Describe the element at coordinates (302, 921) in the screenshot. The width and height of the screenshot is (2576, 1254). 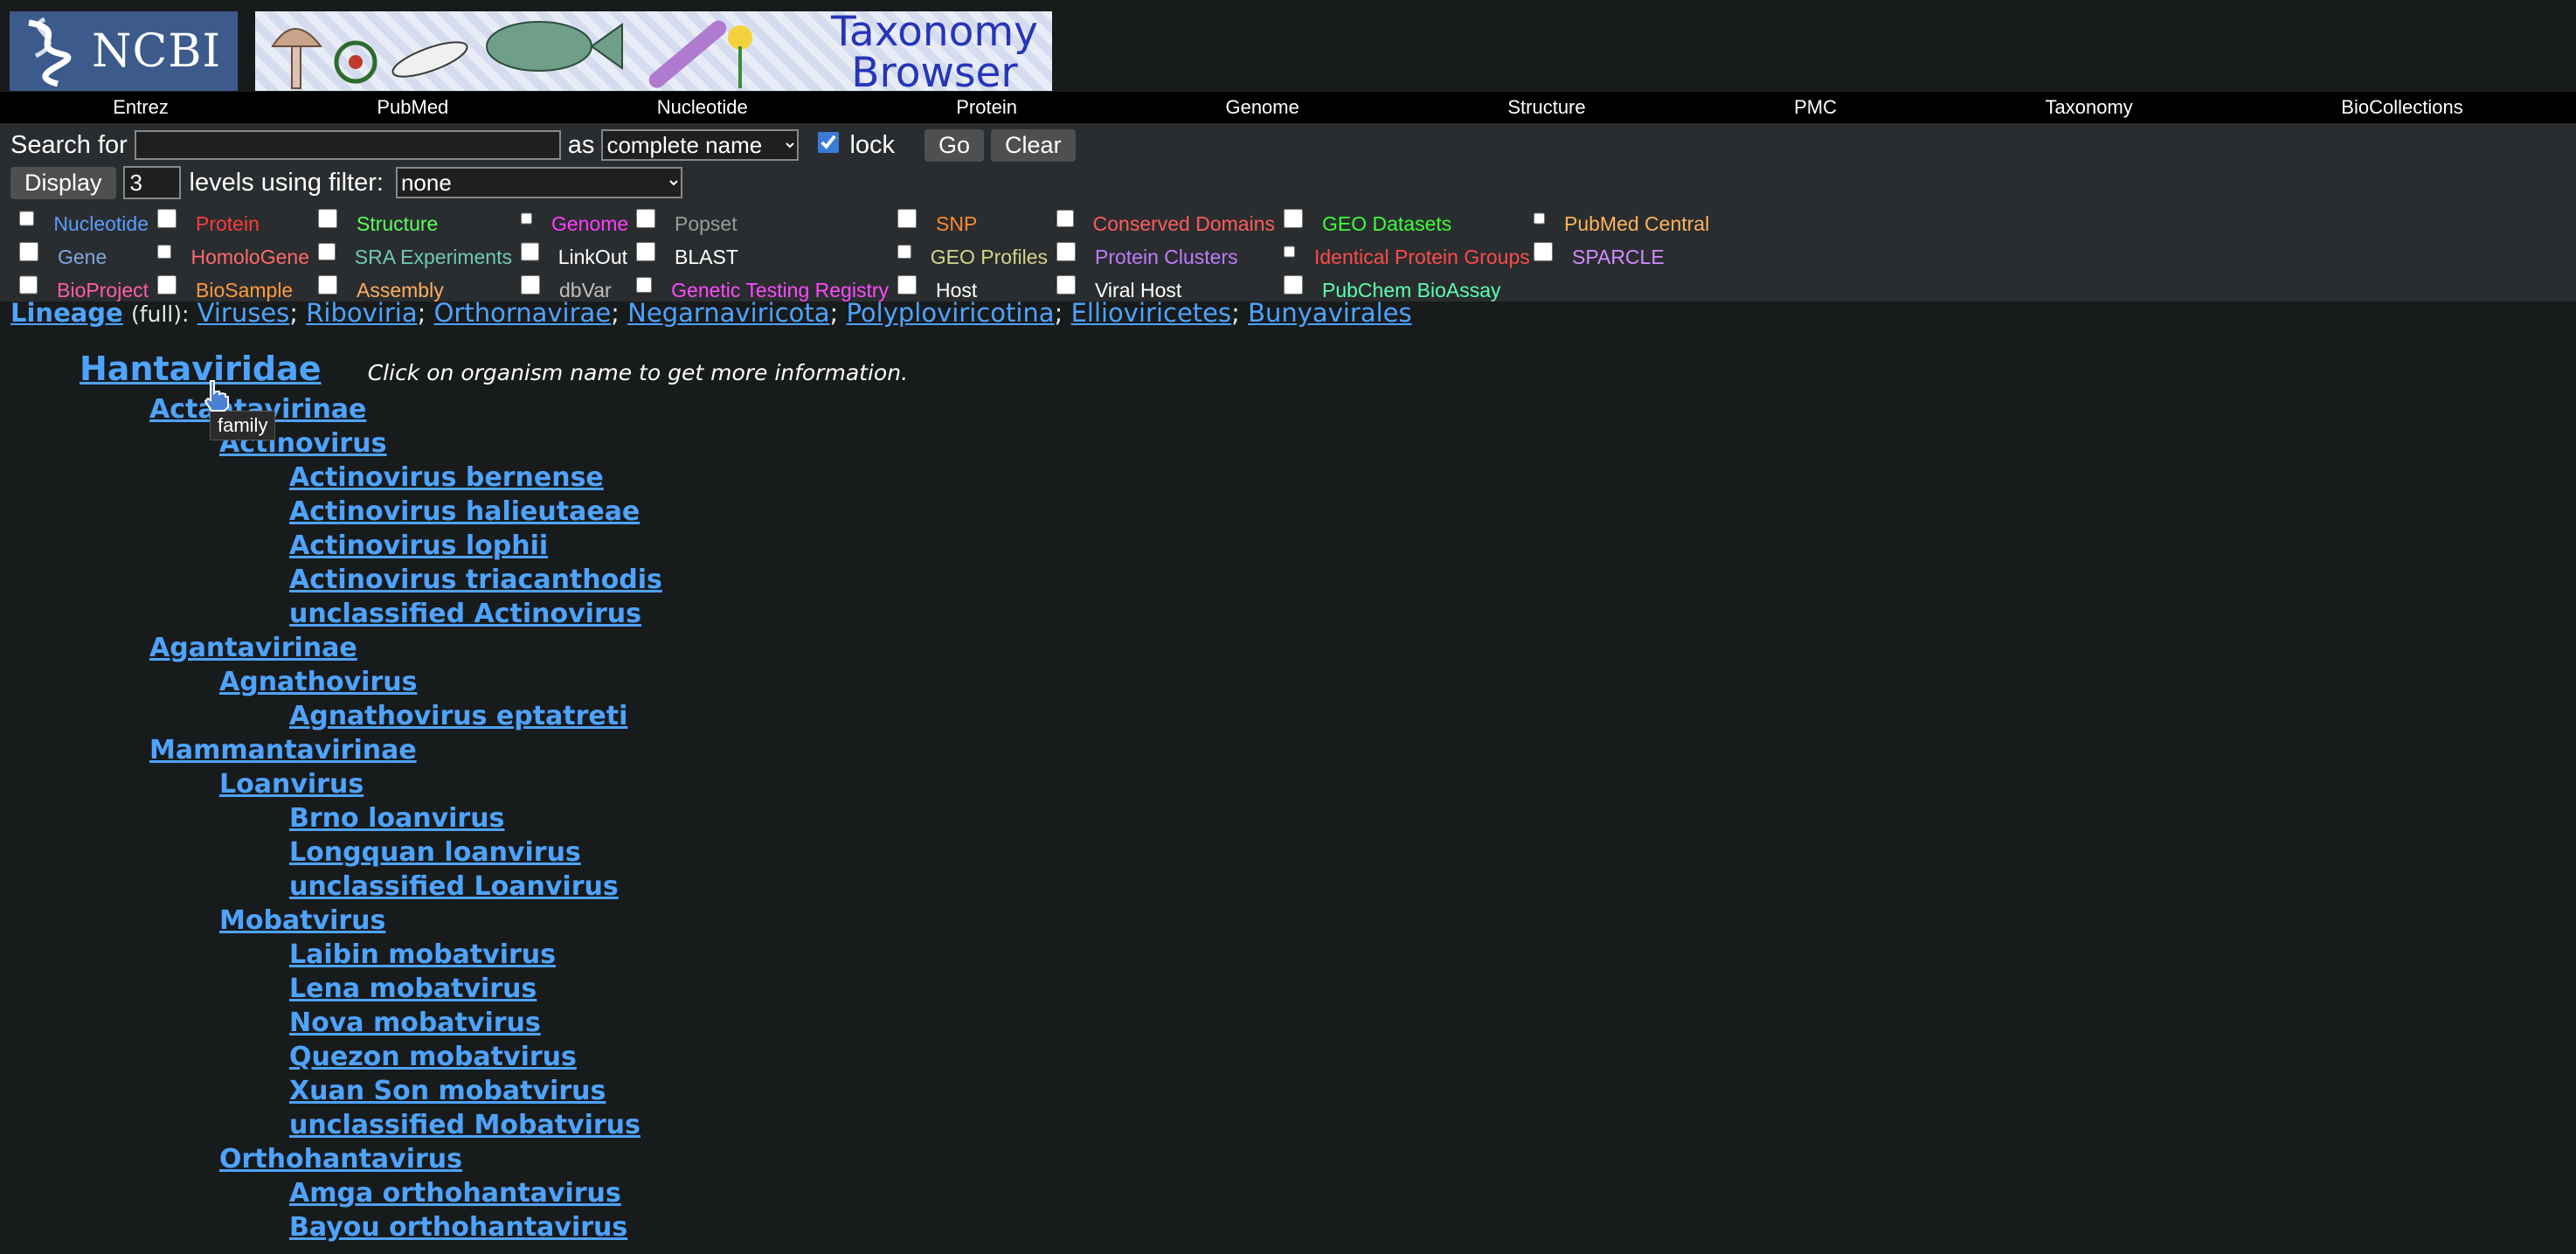
I see `taxon-link-mobatvirus: Mobatvirus` at that location.